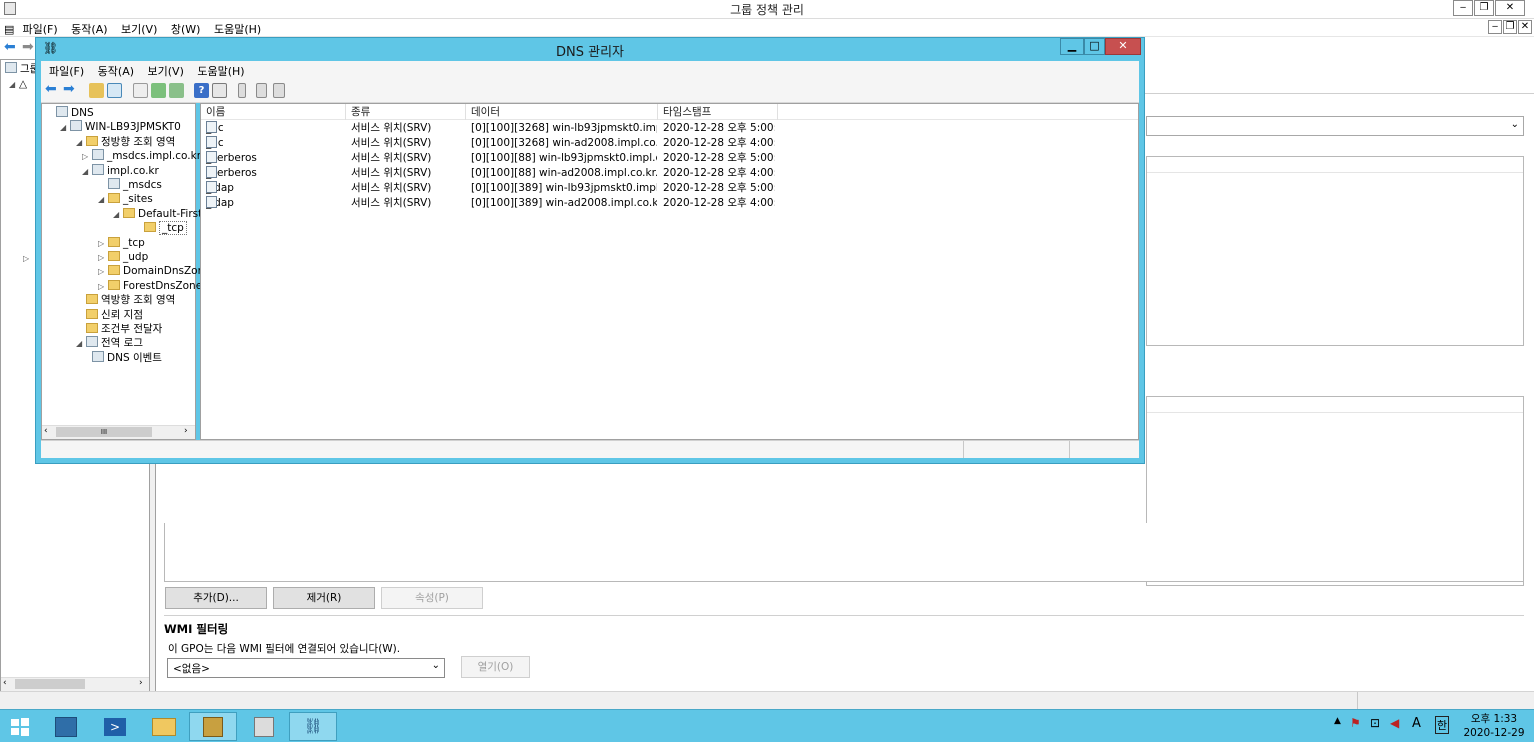  Describe the element at coordinates (1123, 46) in the screenshot. I see `dns-close-button: ✕` at that location.